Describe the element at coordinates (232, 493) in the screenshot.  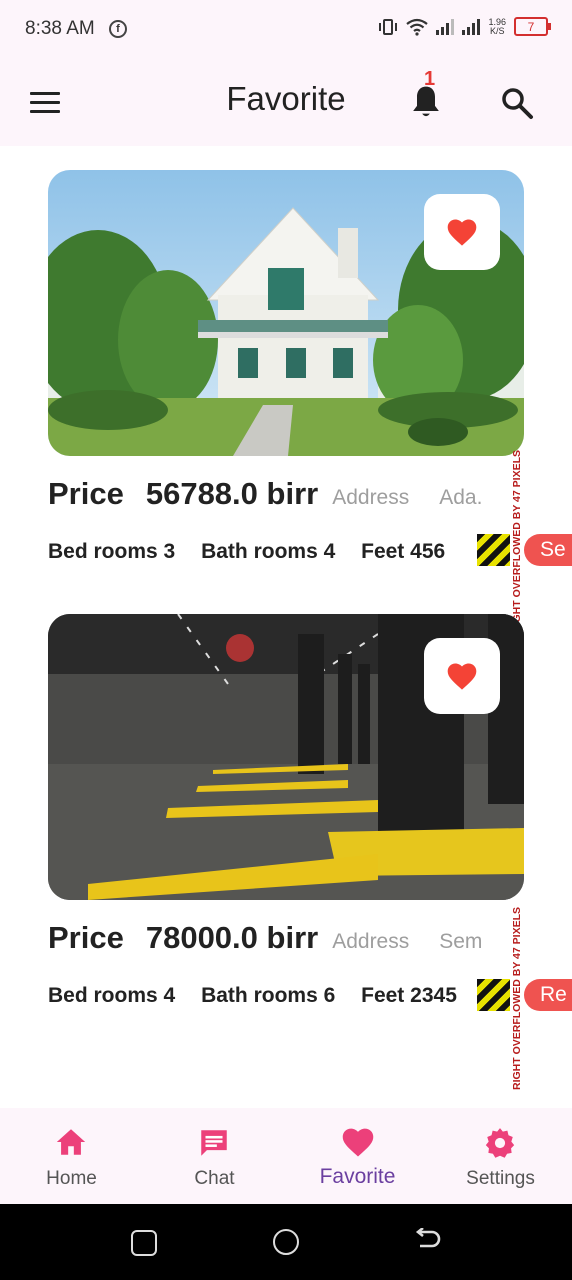
I see `price-value: 56788.0 birr` at that location.